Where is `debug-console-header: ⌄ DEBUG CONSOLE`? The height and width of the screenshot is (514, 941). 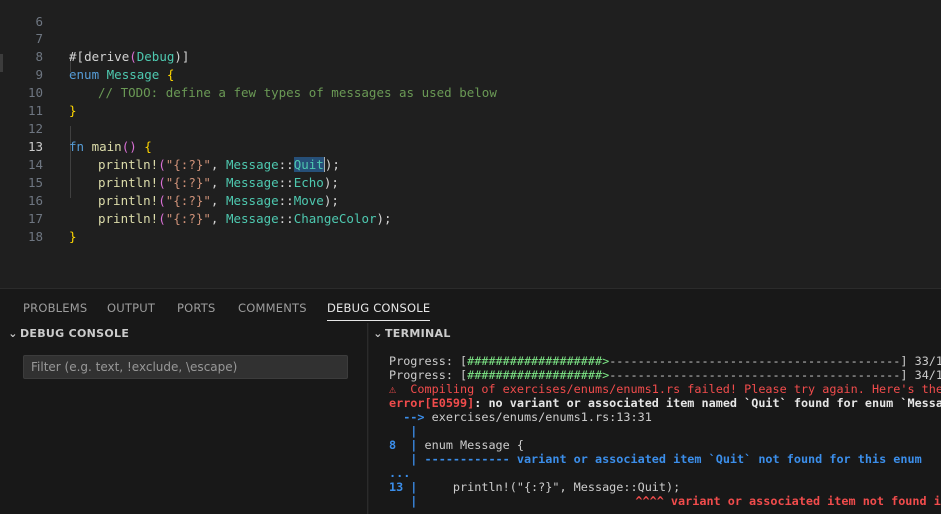
debug-console-header: ⌄ DEBUG CONSOLE is located at coordinates (67, 334).